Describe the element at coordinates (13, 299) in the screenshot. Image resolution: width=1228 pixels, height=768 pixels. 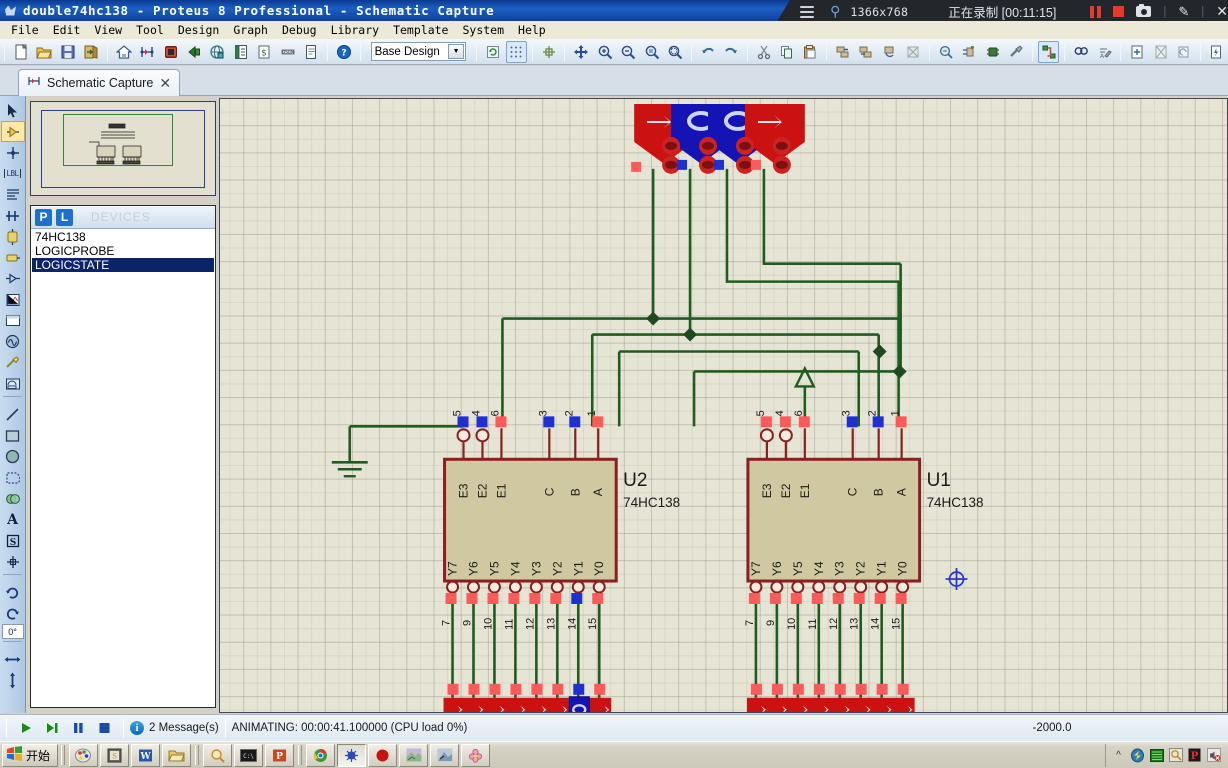
I see `graph-tool` at that location.